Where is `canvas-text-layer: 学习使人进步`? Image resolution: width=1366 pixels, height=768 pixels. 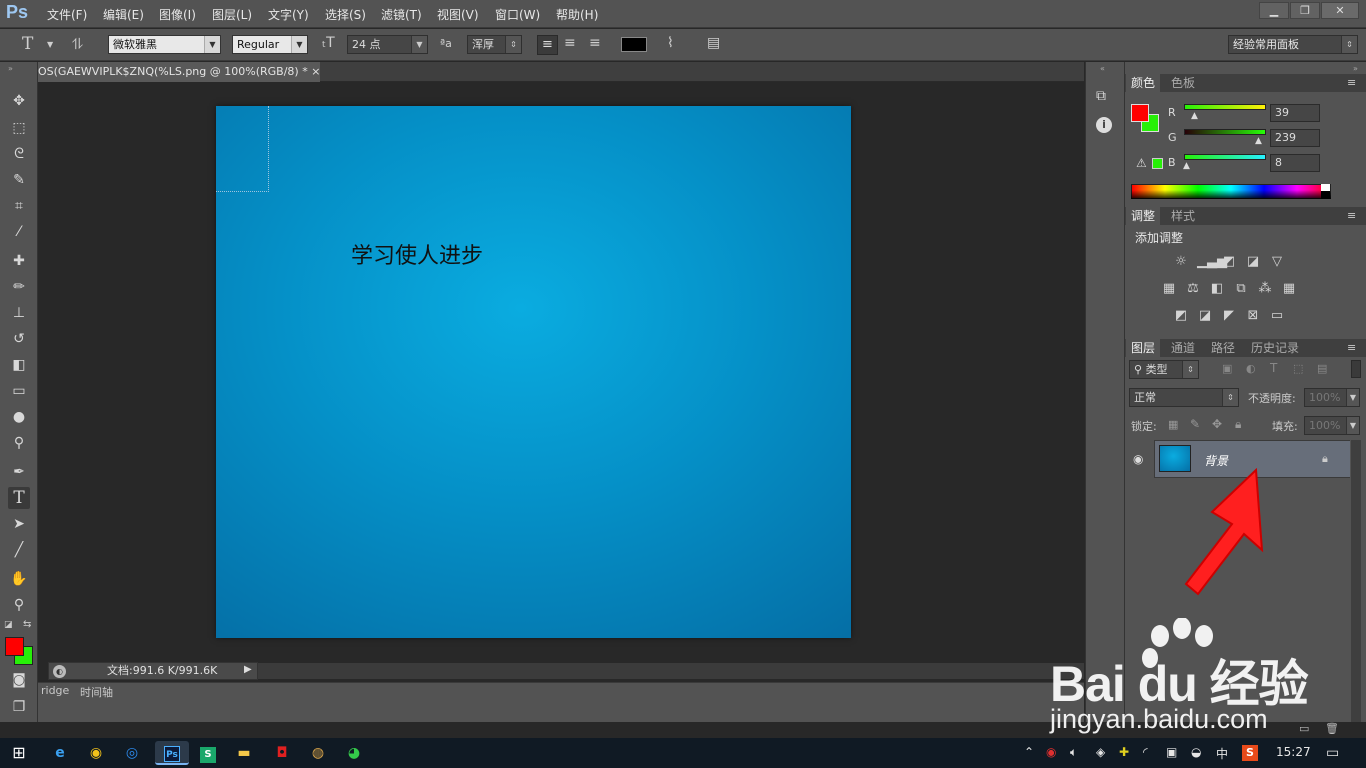 canvas-text-layer: 学习使人进步 is located at coordinates (417, 254).